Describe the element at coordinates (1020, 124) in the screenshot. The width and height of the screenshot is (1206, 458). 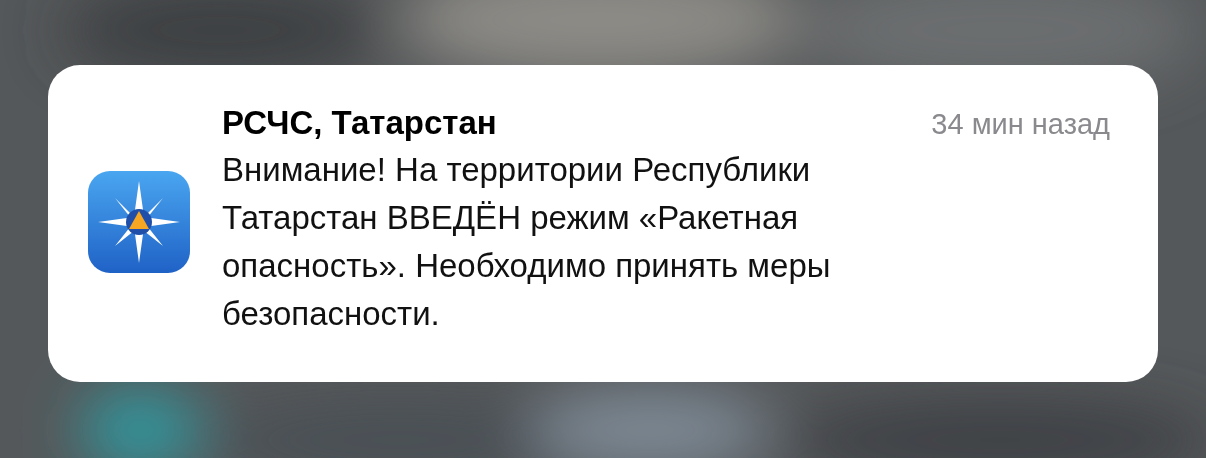
I see `notification-time: 34 мин назад` at that location.